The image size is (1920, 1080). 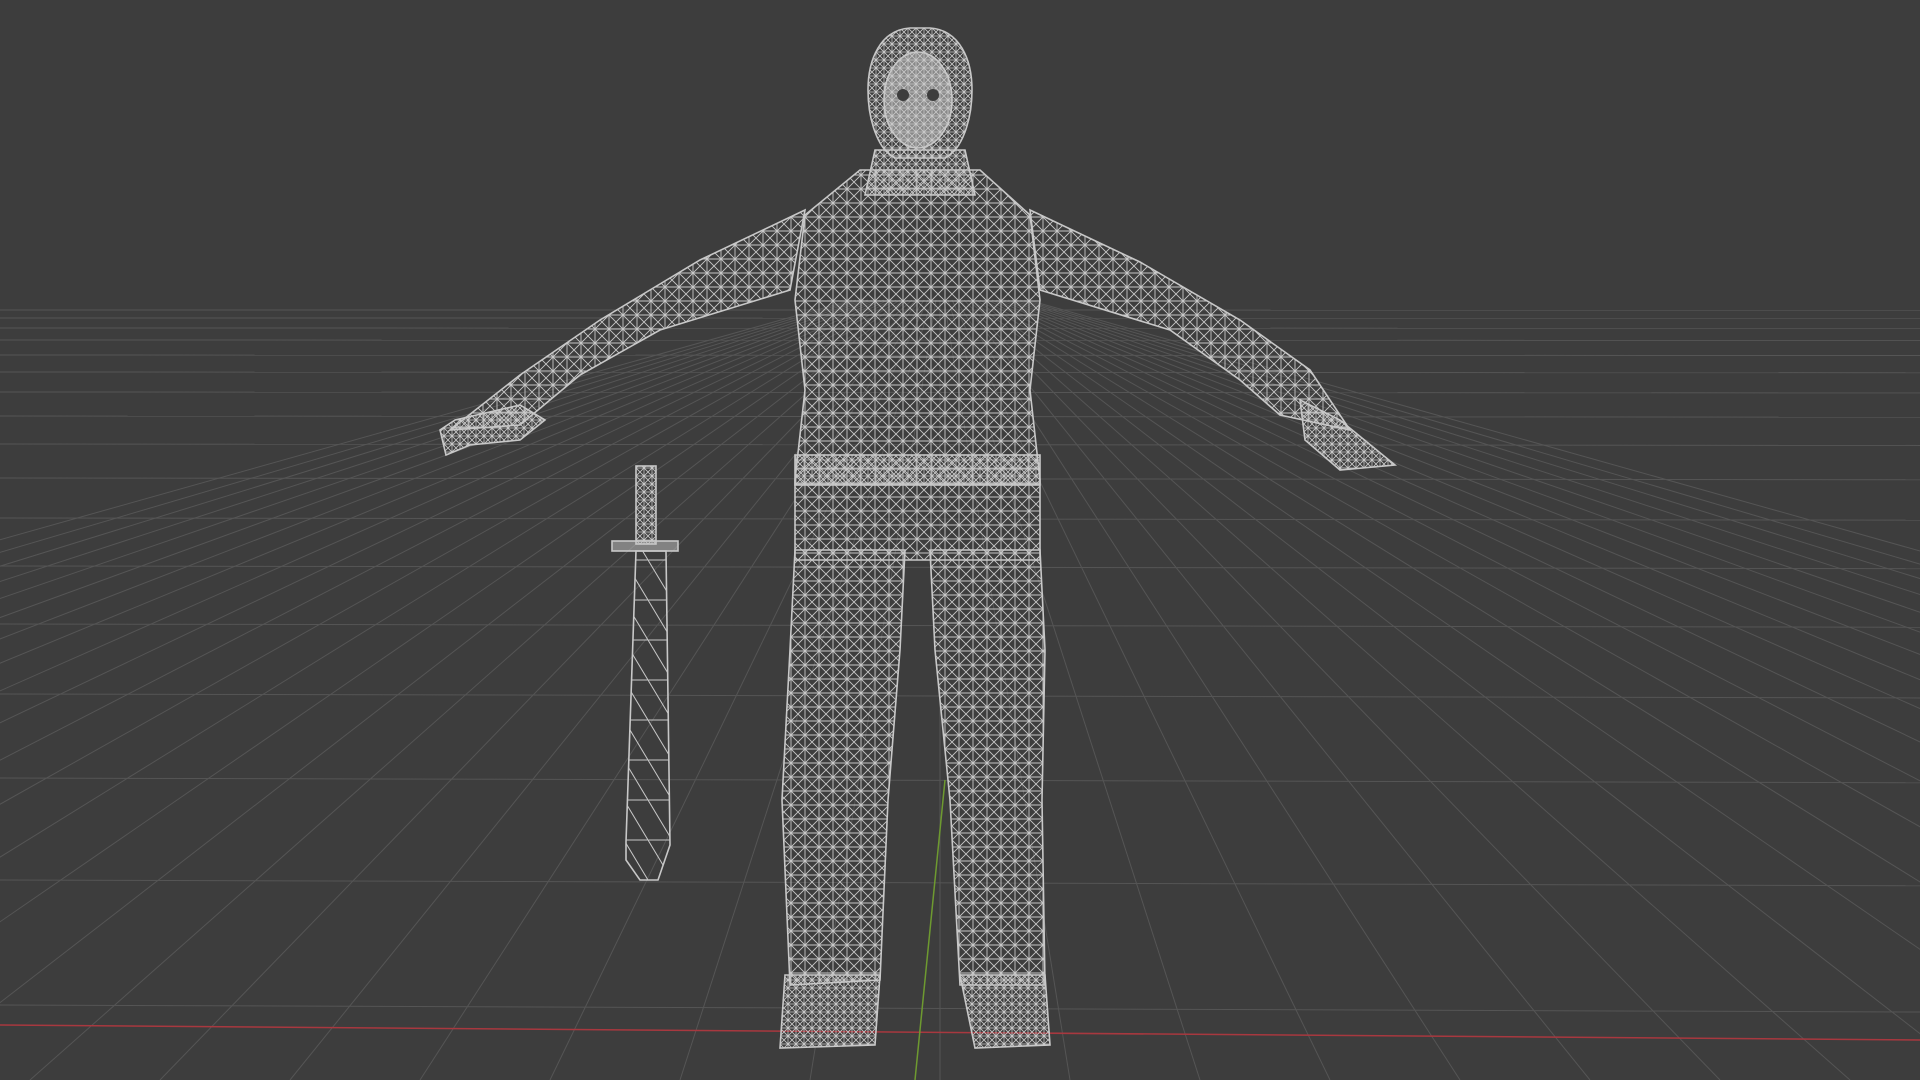 What do you see at coordinates (987, 767) in the screenshot?
I see `character-right-leg` at bounding box center [987, 767].